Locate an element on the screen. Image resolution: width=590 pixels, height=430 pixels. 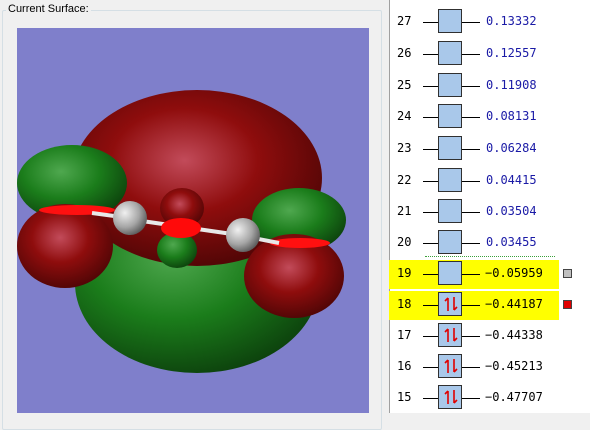
mo-index: 19 is located at coordinates (404, 273).